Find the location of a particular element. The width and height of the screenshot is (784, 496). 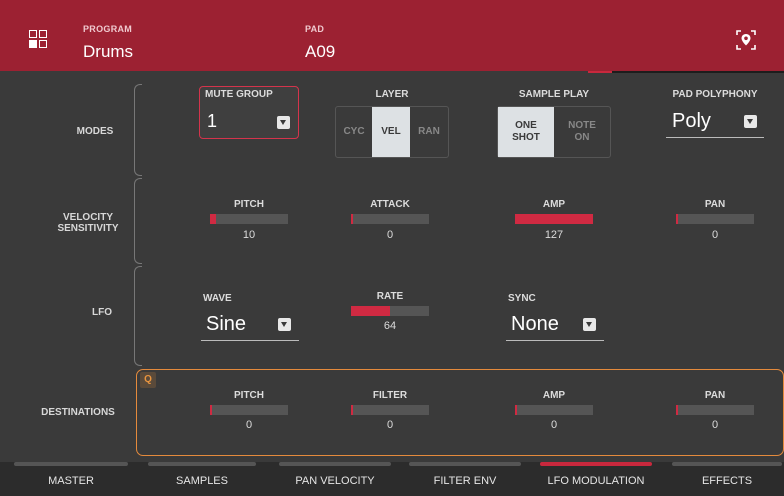

velocity-pitch-value: 10 is located at coordinates (249, 235).